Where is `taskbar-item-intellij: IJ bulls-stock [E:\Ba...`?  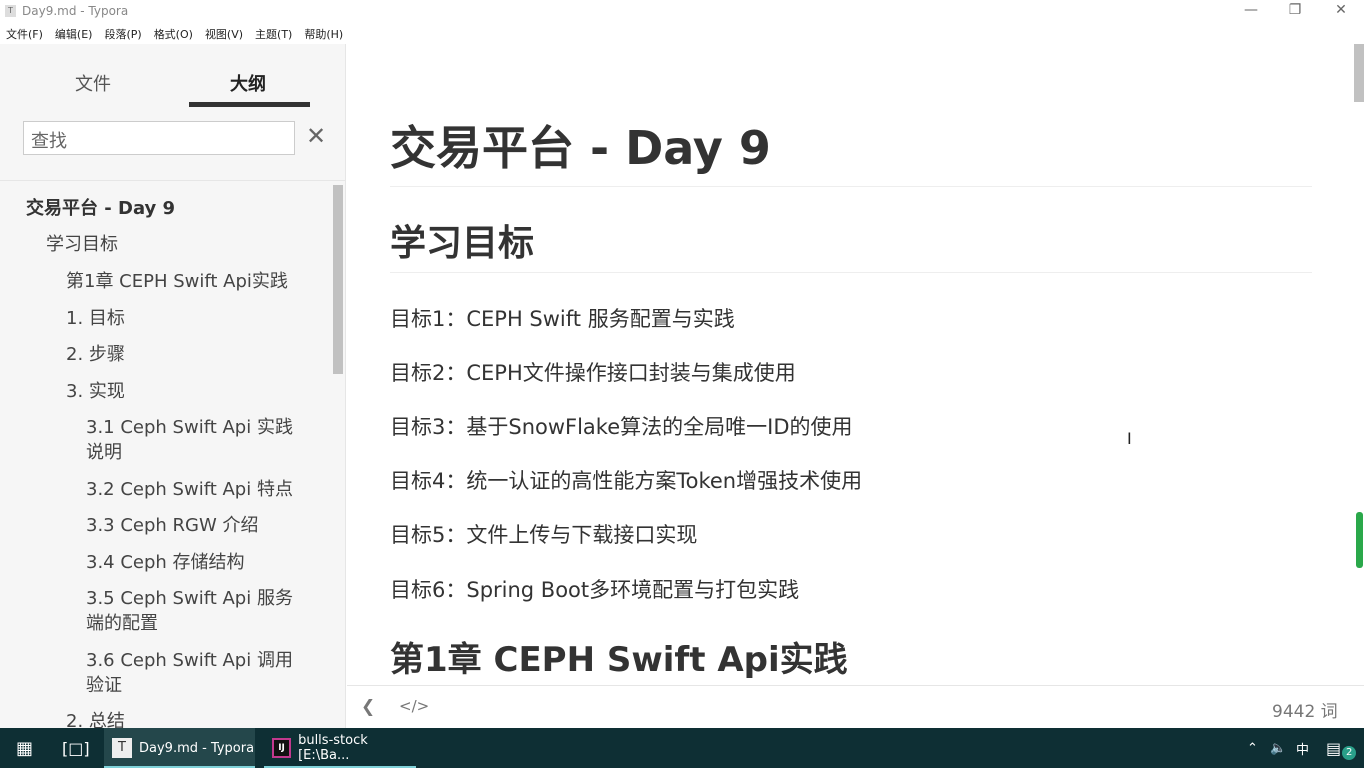
taskbar-item-intellij: IJ bulls-stock [E:\Ba... is located at coordinates (340, 748).